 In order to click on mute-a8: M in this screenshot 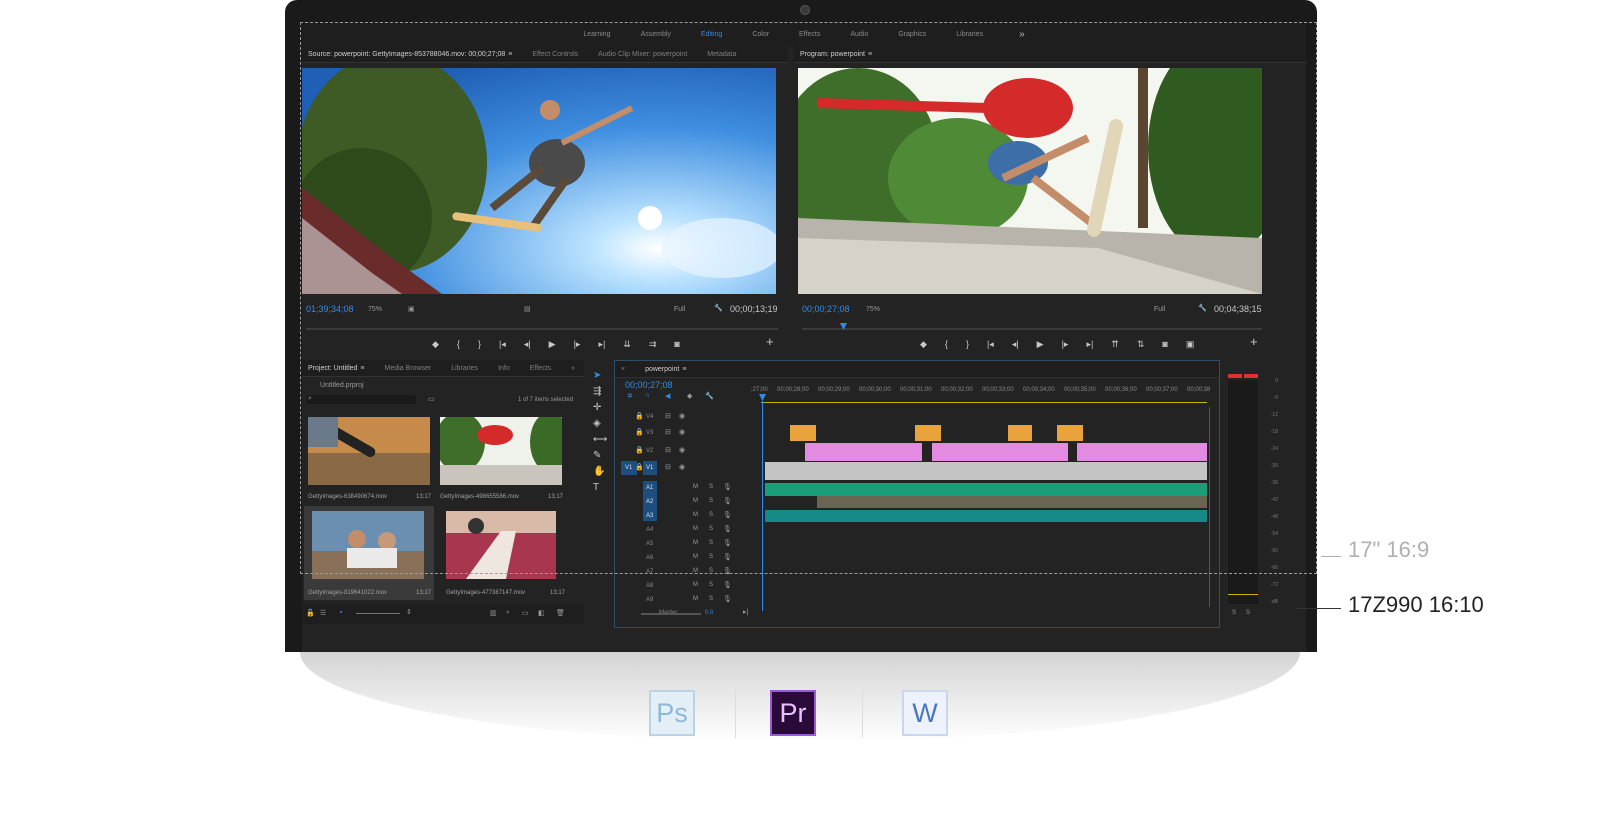, I will do `click(695, 585)`.